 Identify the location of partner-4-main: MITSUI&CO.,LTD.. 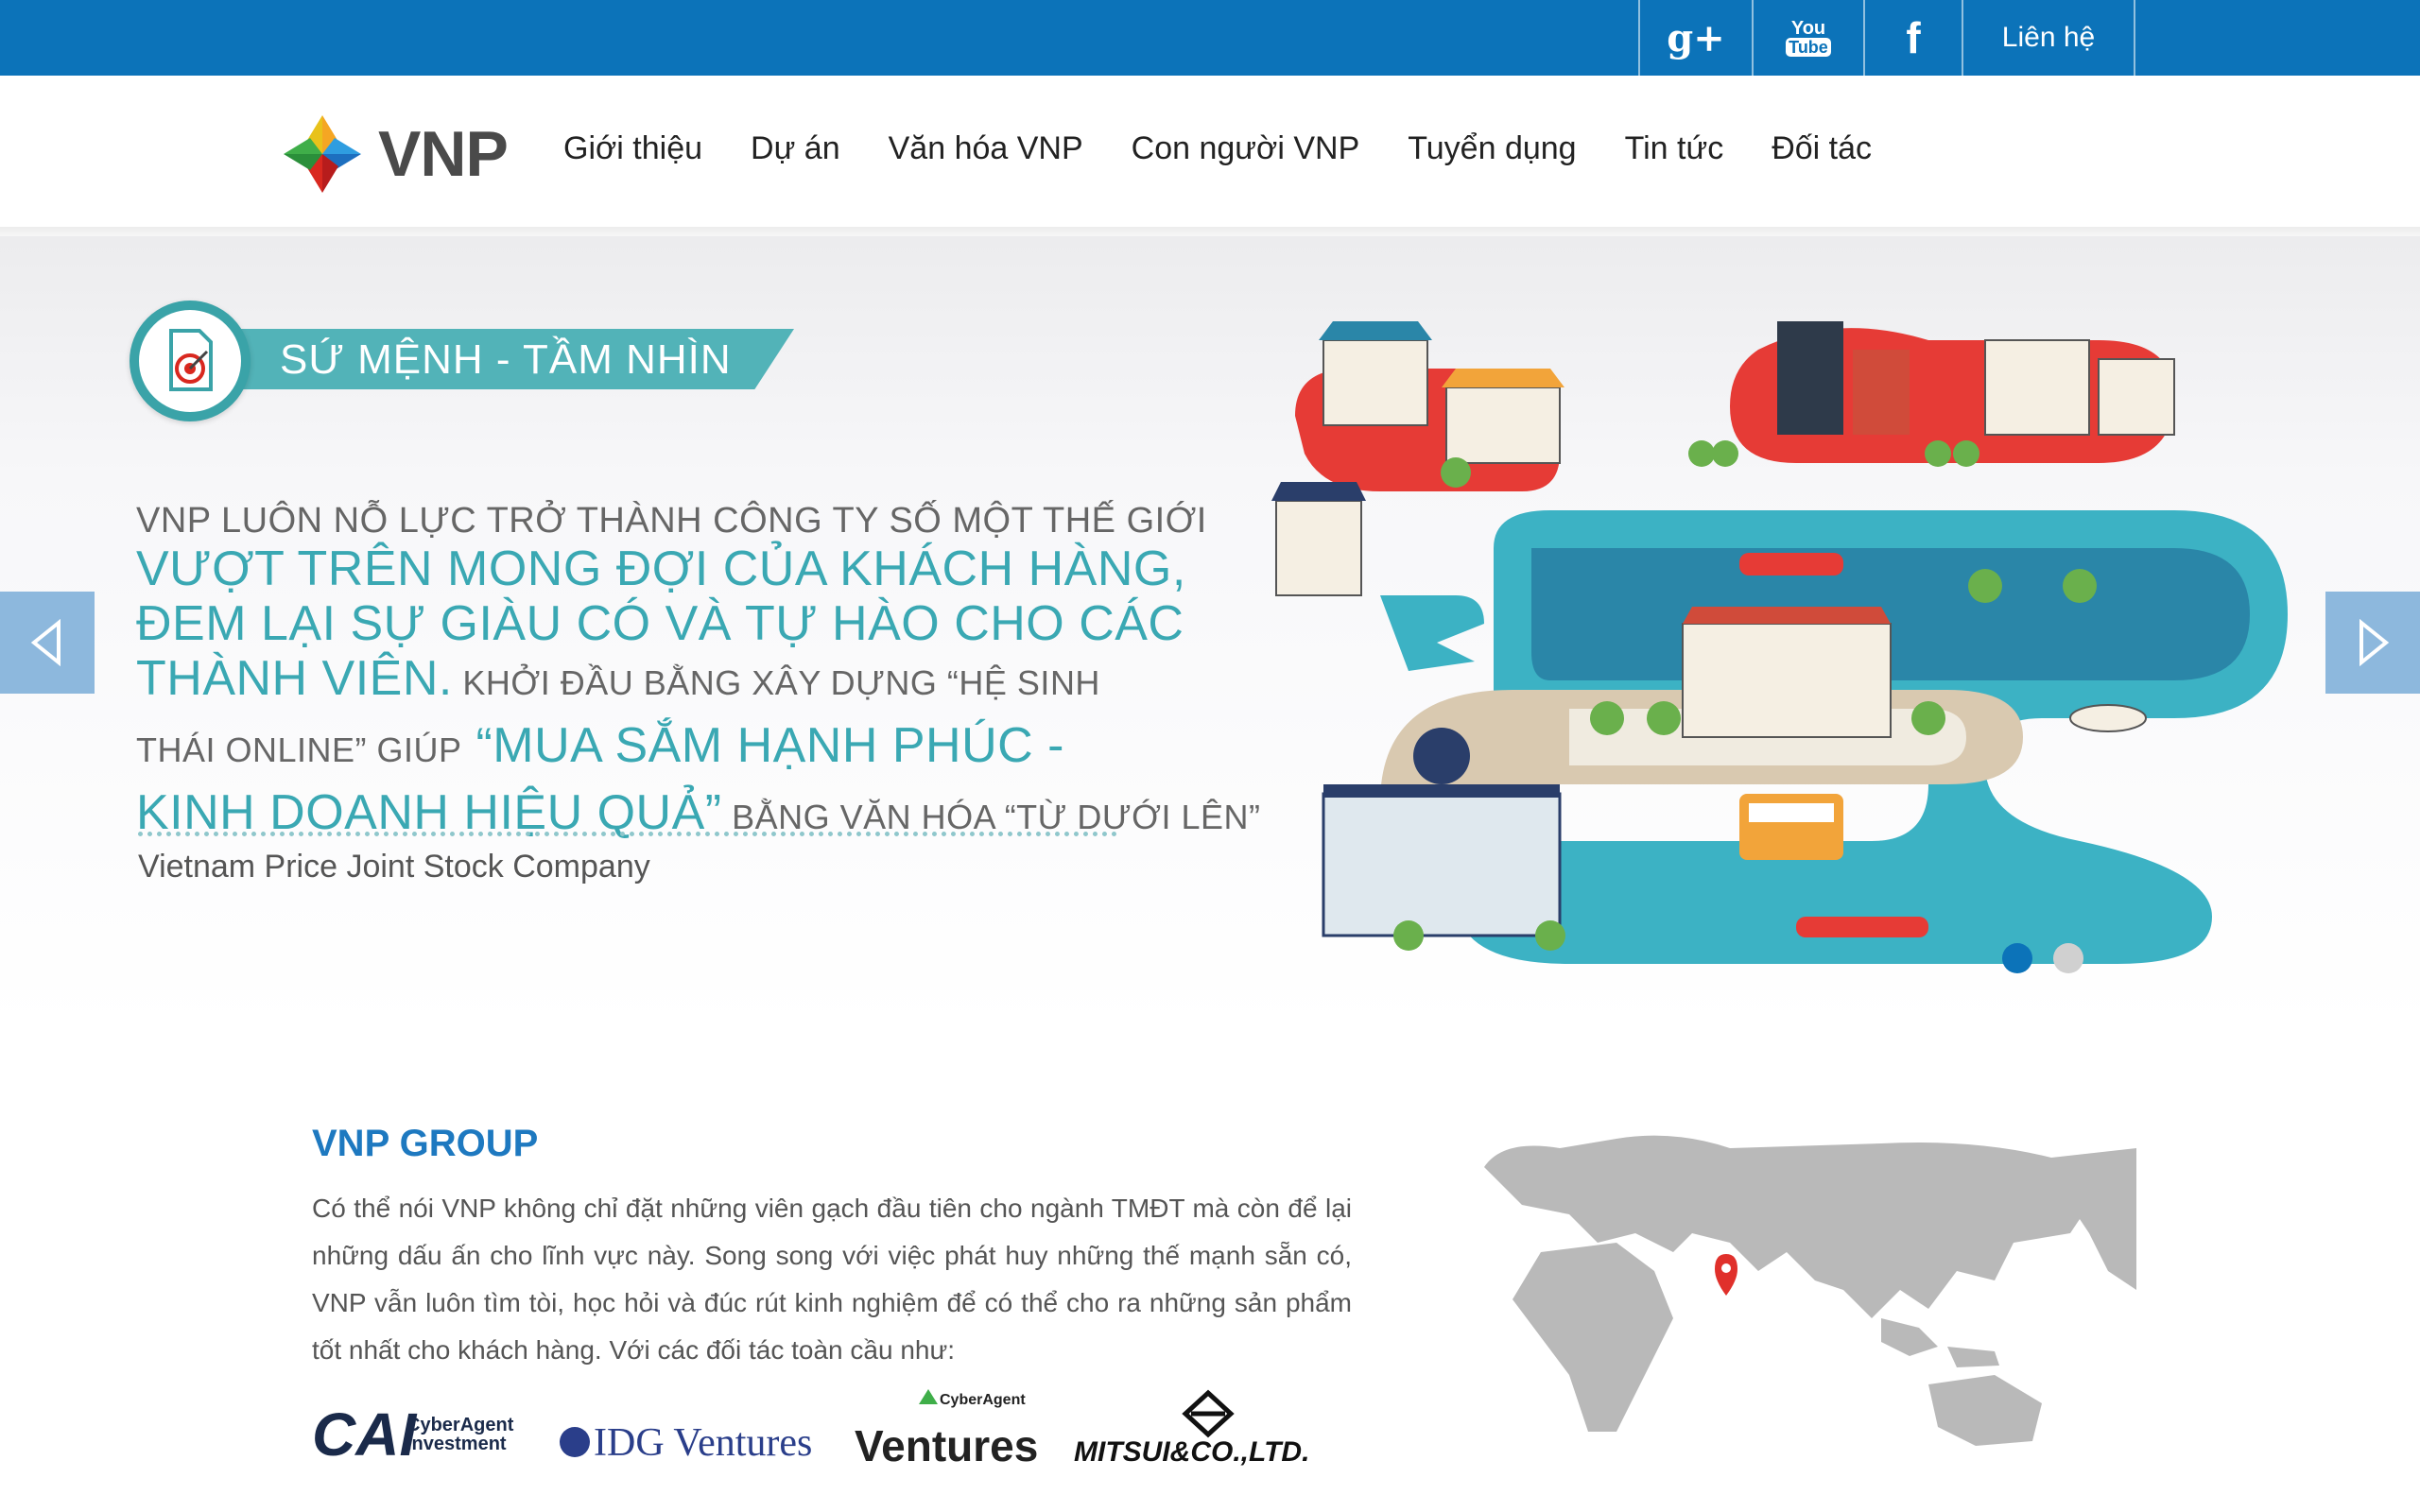
(1191, 1452).